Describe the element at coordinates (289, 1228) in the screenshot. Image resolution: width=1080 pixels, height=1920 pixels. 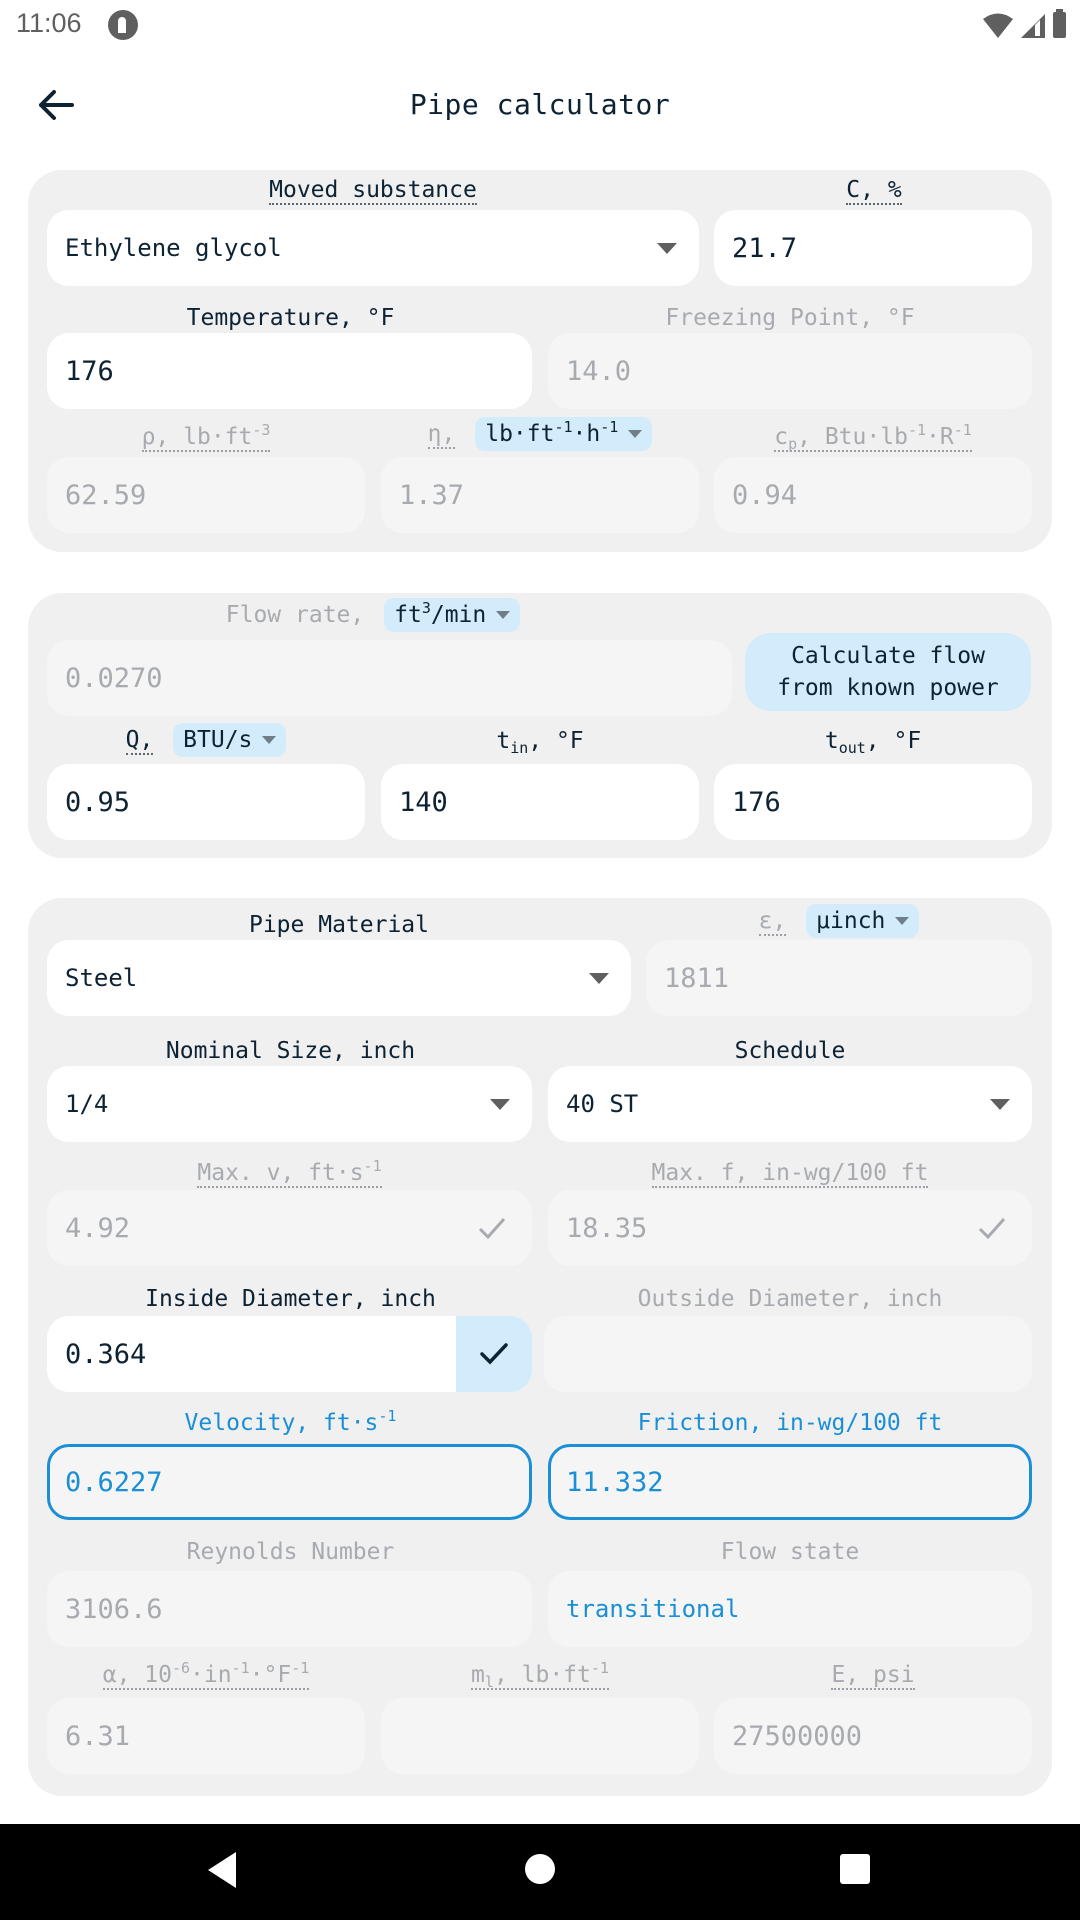
I see `max-velocity-value: 4.92` at that location.